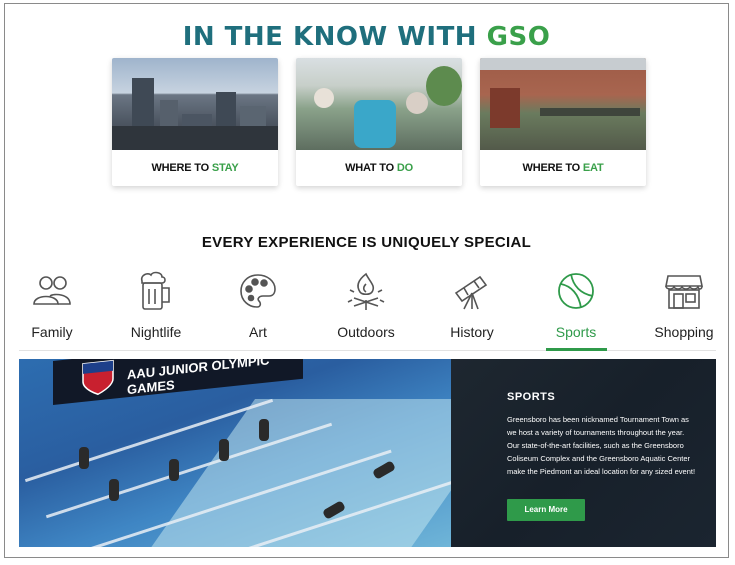 The height and width of the screenshot is (565, 735). Describe the element at coordinates (576, 291) in the screenshot. I see `ball-icon` at that location.